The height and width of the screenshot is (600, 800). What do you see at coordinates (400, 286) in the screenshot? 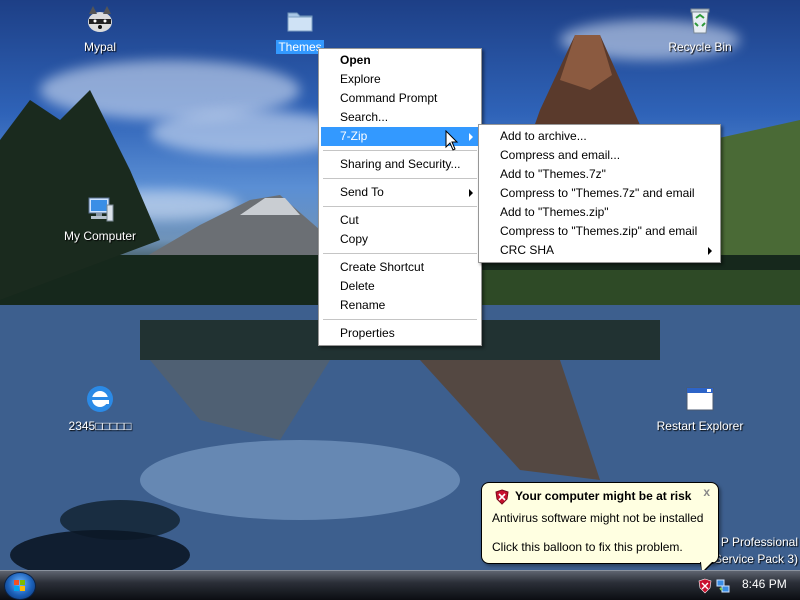
I see `menu-item-delete: Delete` at bounding box center [400, 286].